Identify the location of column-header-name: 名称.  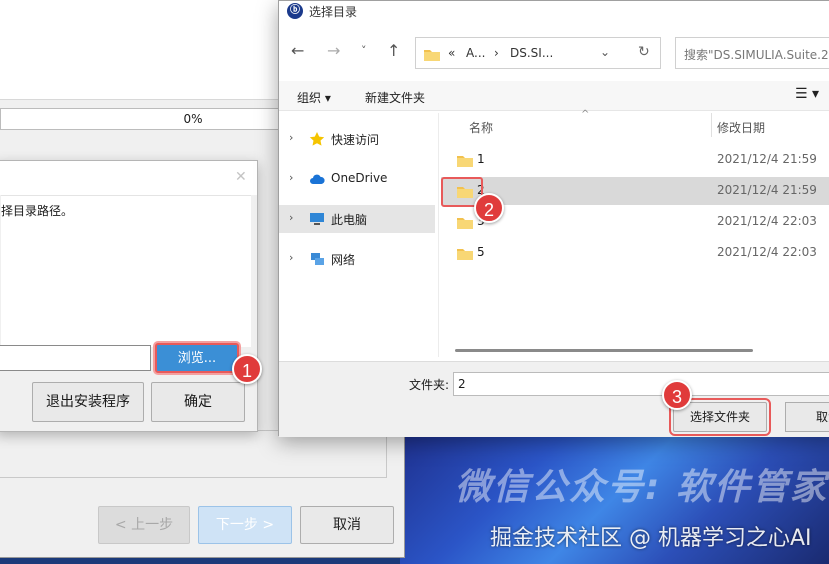
(481, 127).